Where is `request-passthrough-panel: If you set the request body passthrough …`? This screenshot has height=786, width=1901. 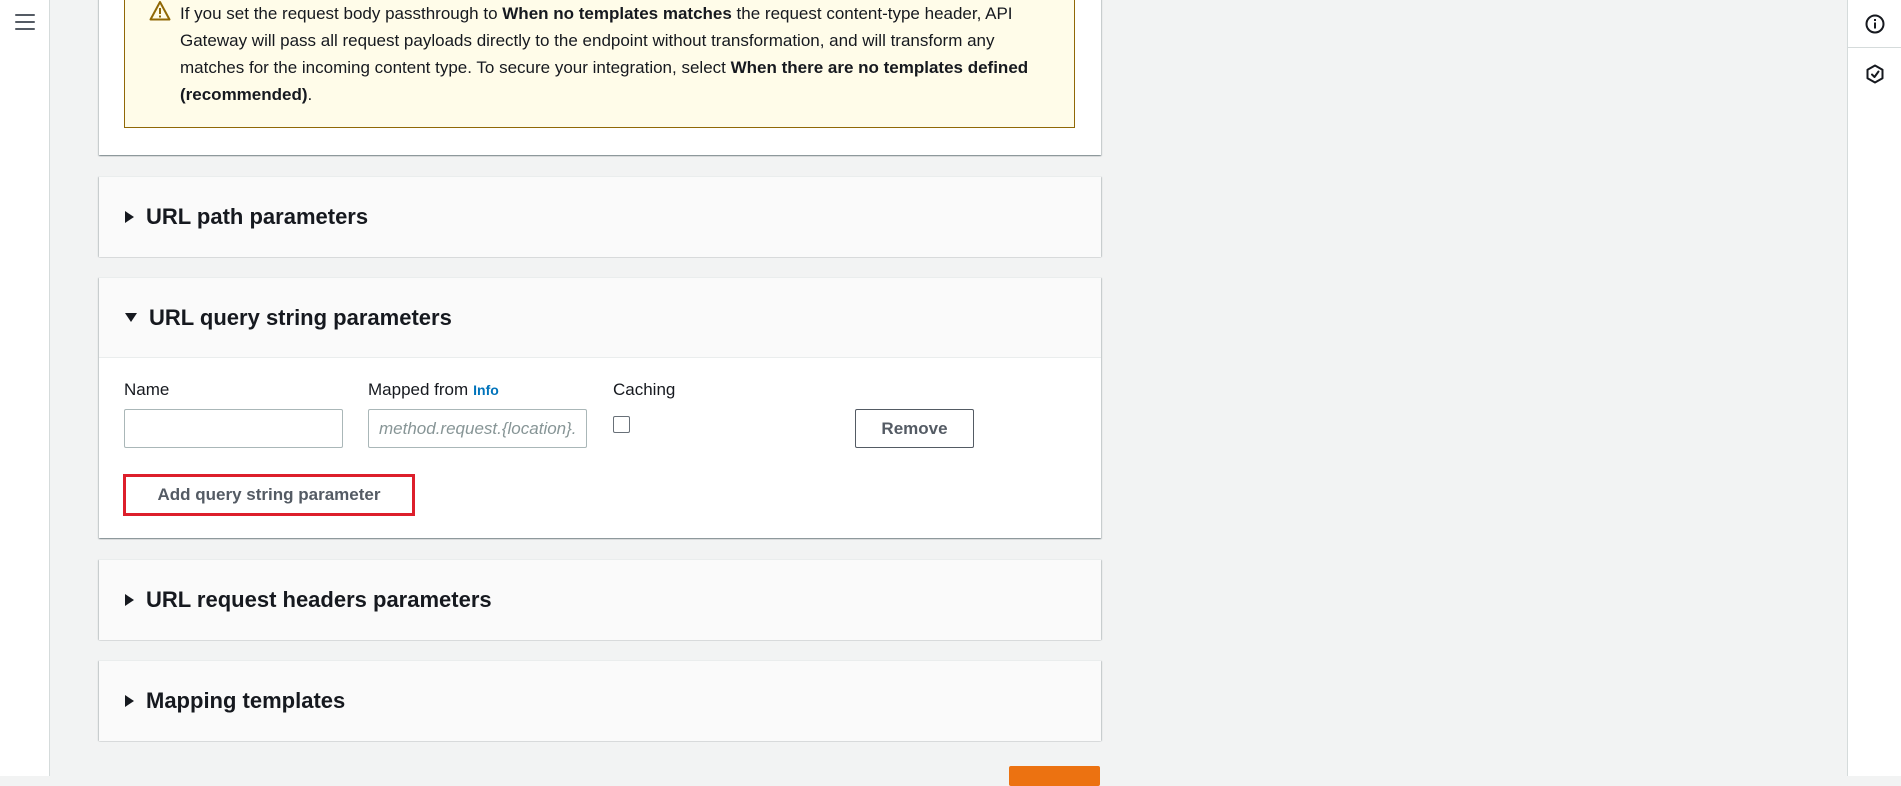 request-passthrough-panel: If you set the request body passthrough … is located at coordinates (600, 77).